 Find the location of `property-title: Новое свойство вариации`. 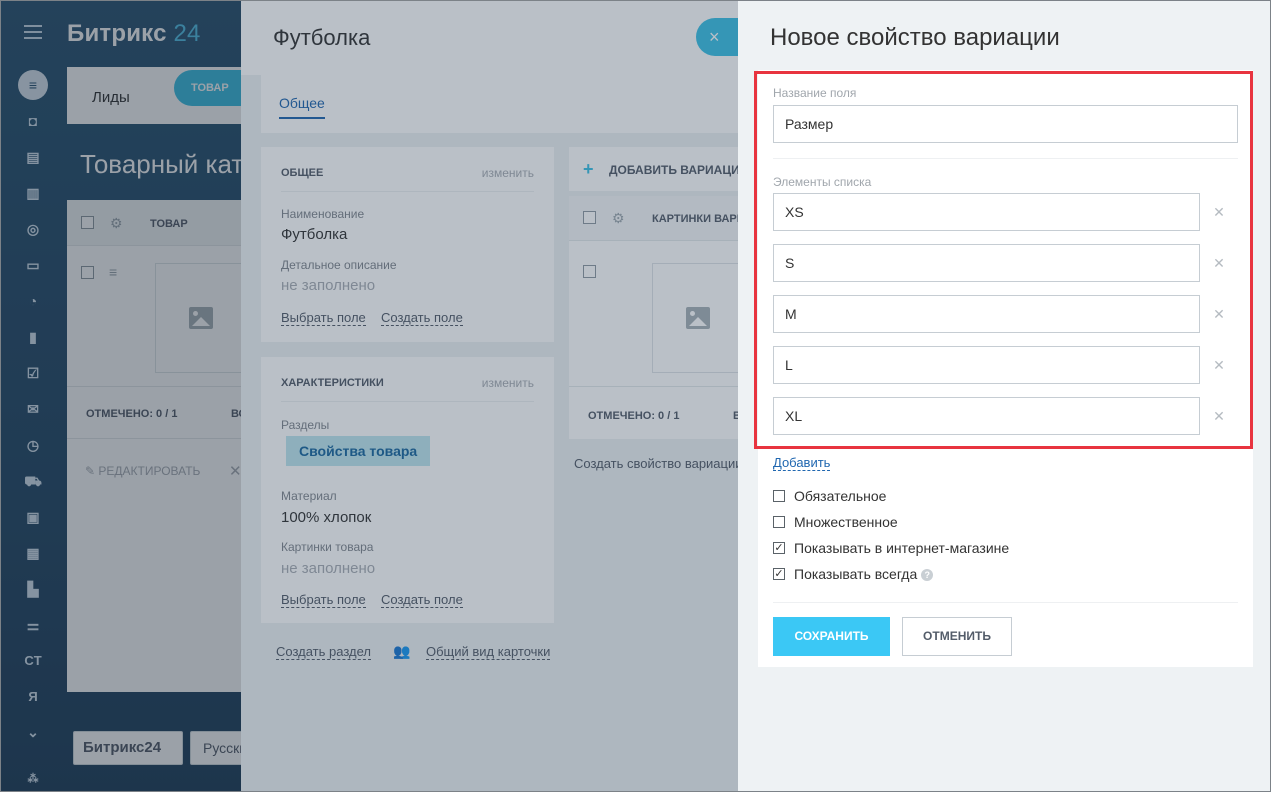

property-title: Новое свойство вариации is located at coordinates (915, 37).